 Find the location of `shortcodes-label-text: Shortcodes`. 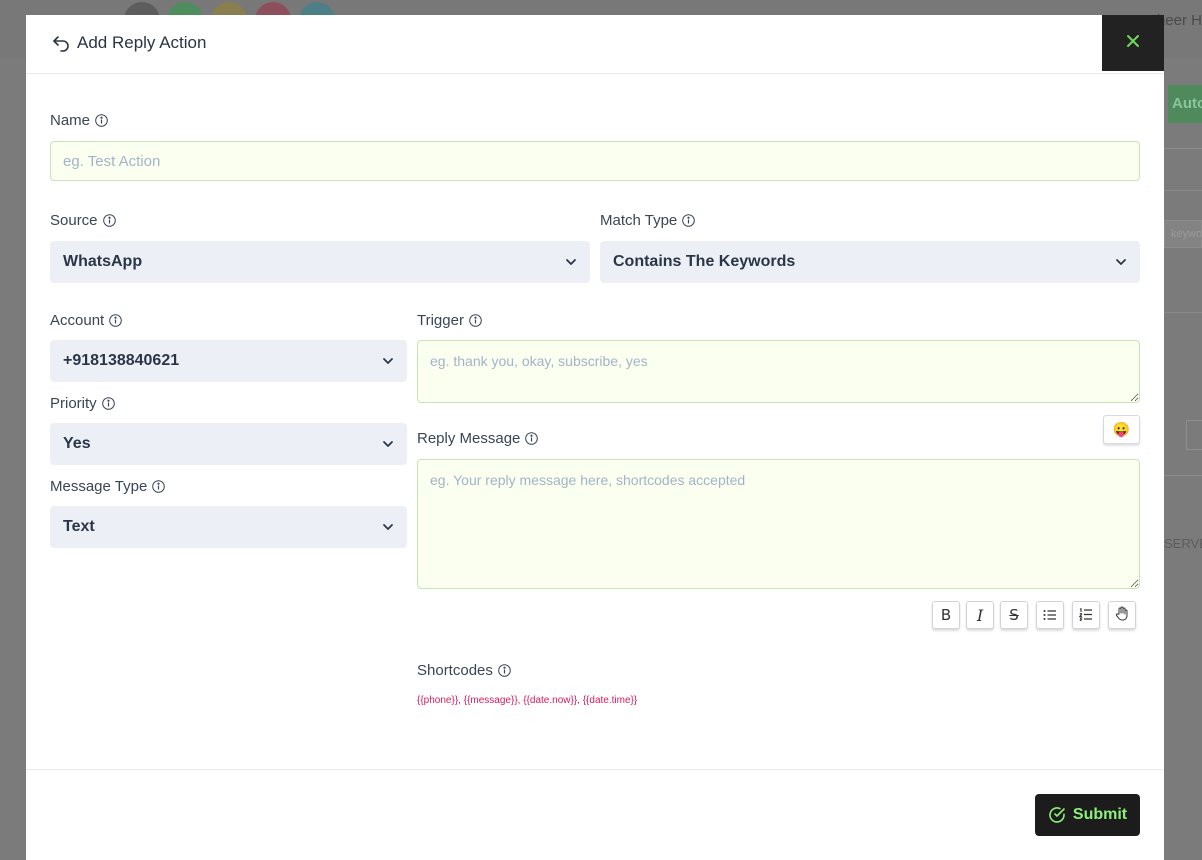

shortcodes-label-text: Shortcodes is located at coordinates (455, 670).